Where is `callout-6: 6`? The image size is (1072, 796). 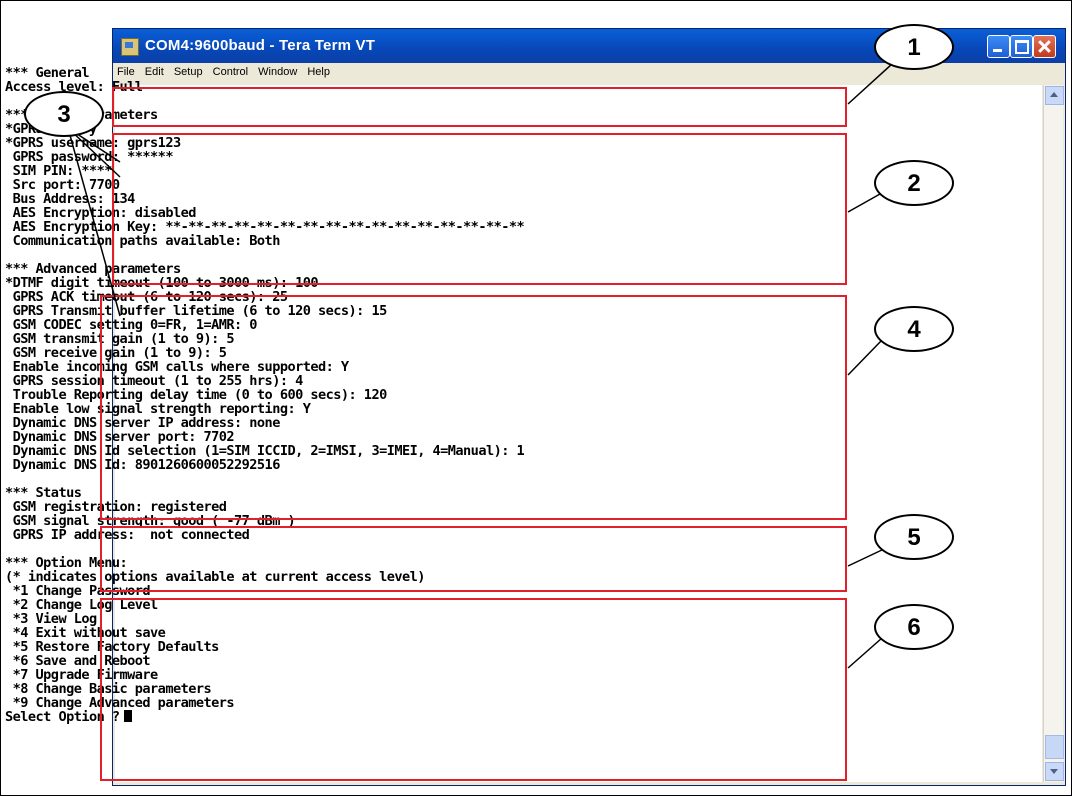
callout-6: 6 is located at coordinates (914, 627).